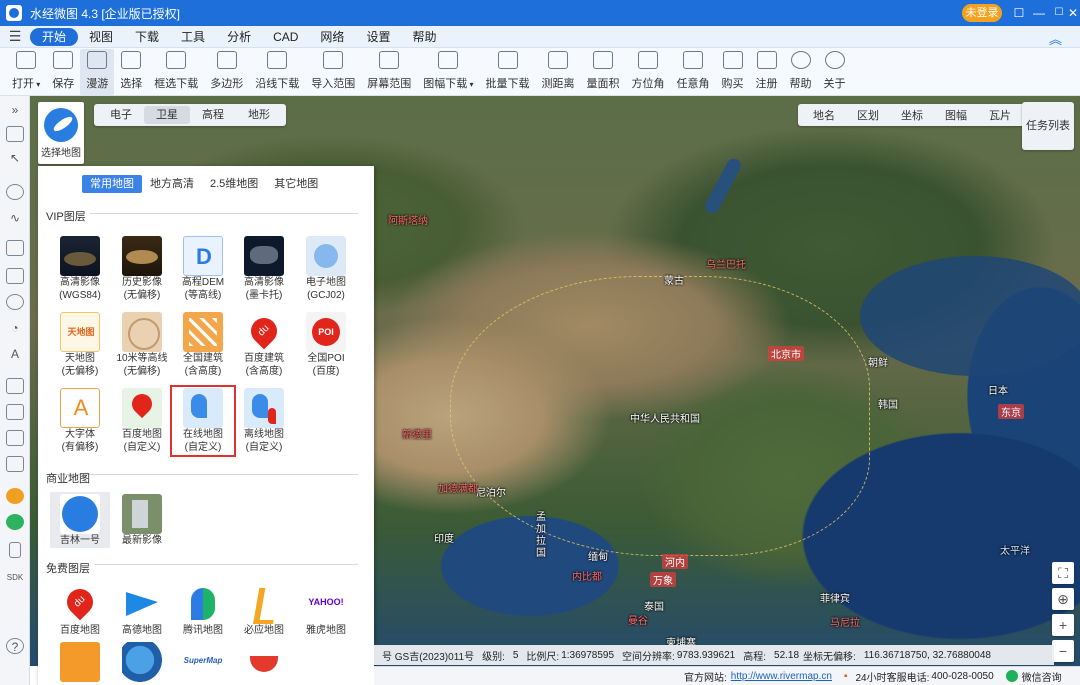  Describe the element at coordinates (15, 550) in the screenshot. I see `phone-icon` at that location.